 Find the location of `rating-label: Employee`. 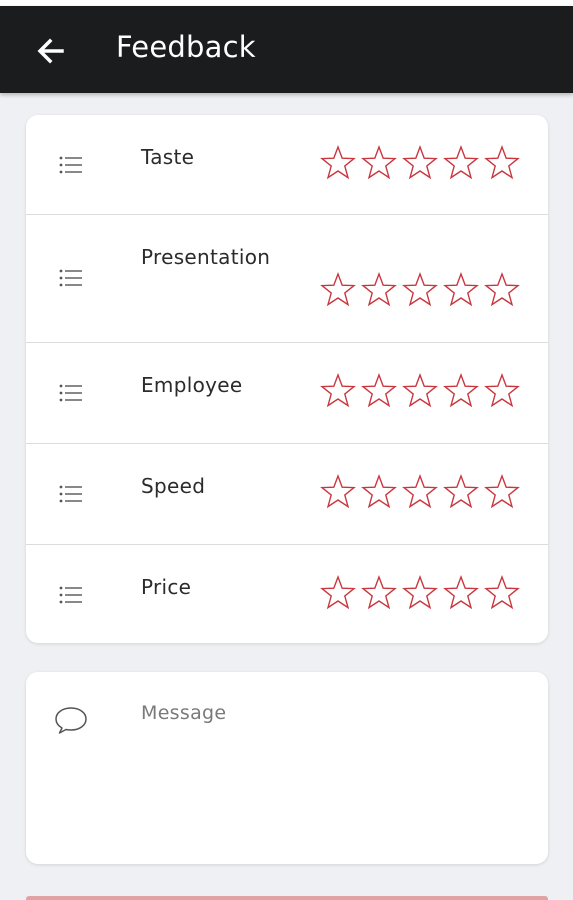

rating-label: Employee is located at coordinates (192, 385).